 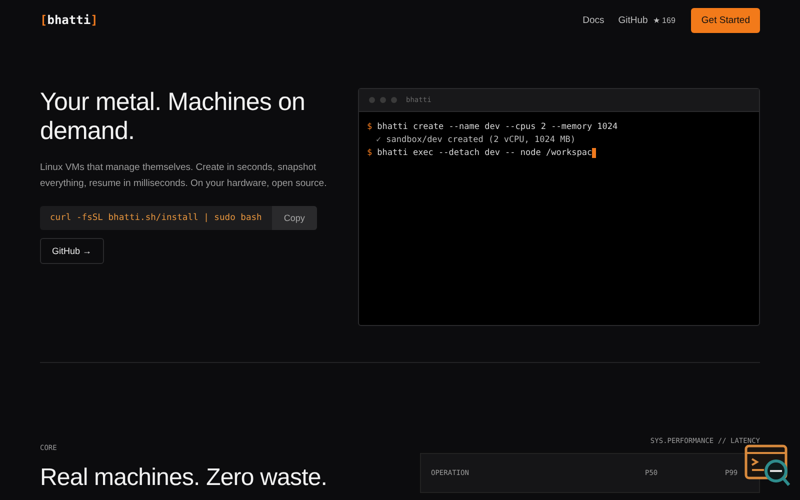 I want to click on terminal-output: sandbox/dev created (2 vCPU, 1024 MB), so click(x=481, y=139).